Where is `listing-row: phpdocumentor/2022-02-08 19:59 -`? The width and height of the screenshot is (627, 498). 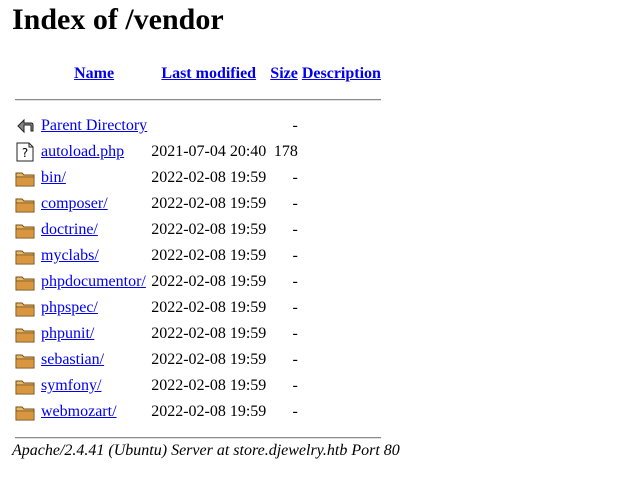
listing-row: phpdocumentor/2022-02-08 19:59 - is located at coordinates (198, 282).